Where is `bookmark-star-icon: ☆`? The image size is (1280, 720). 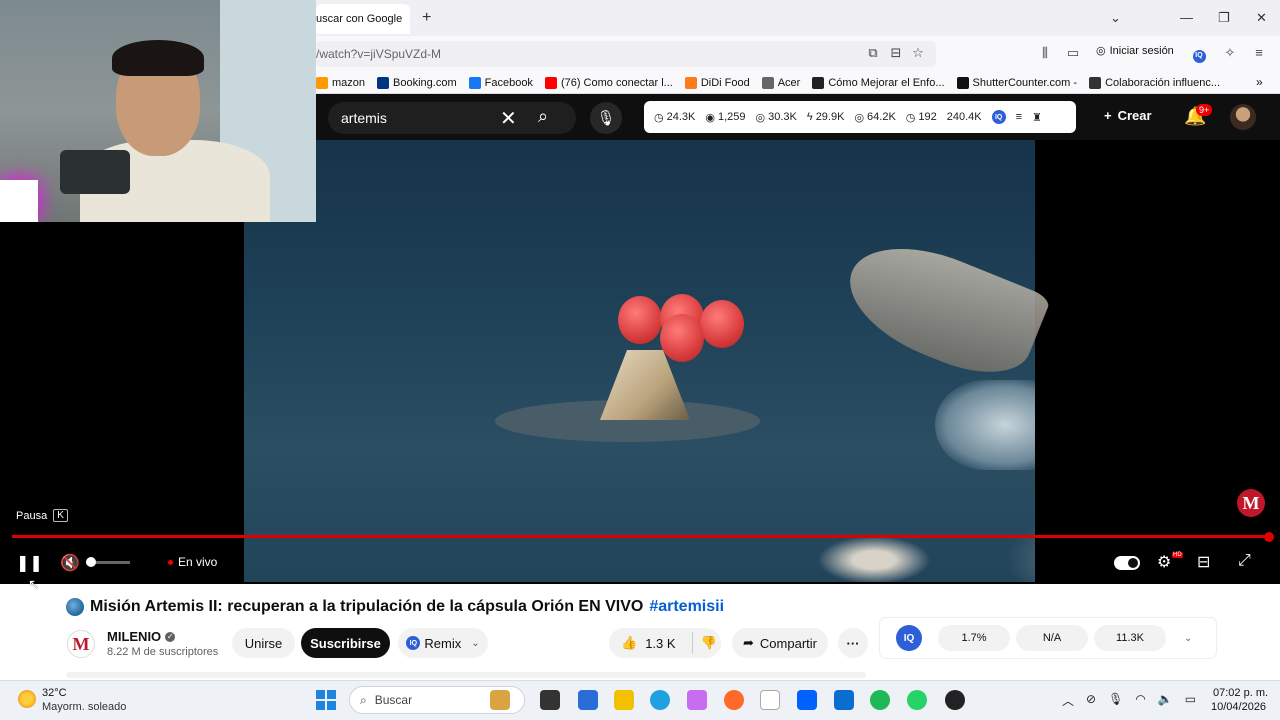
bookmark-star-icon: ☆ is located at coordinates (918, 53).